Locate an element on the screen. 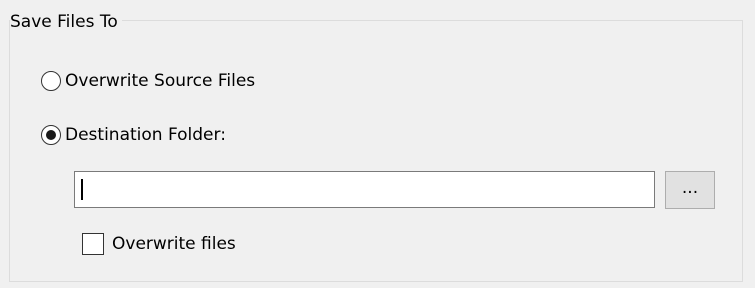  radio-unchecked-icon is located at coordinates (51, 81).